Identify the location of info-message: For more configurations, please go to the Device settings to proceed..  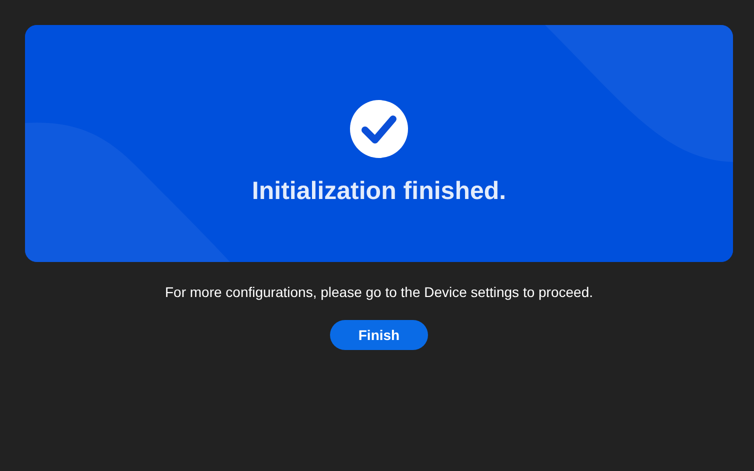
(378, 292).